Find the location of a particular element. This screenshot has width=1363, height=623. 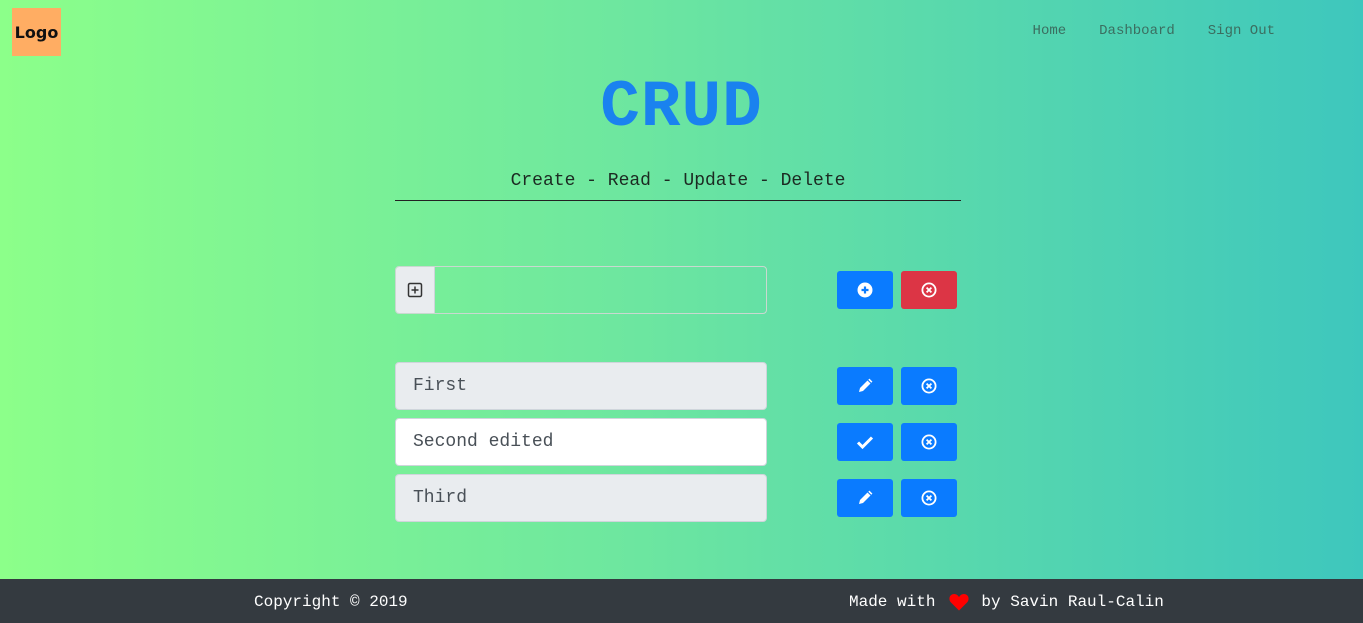

add-item-button is located at coordinates (865, 290).